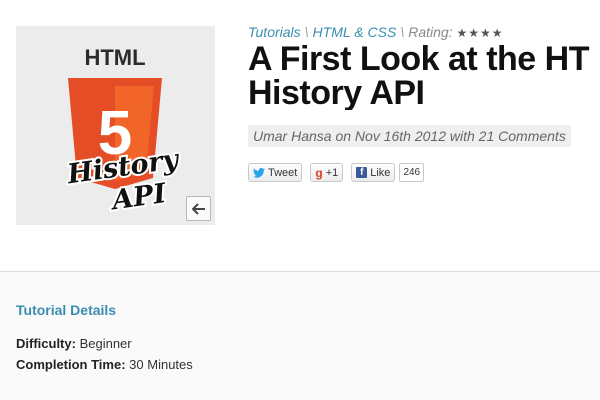 Image resolution: width=600 pixels, height=400 pixels. Describe the element at coordinates (114, 57) in the screenshot. I see `logo-html-text: HTML` at that location.